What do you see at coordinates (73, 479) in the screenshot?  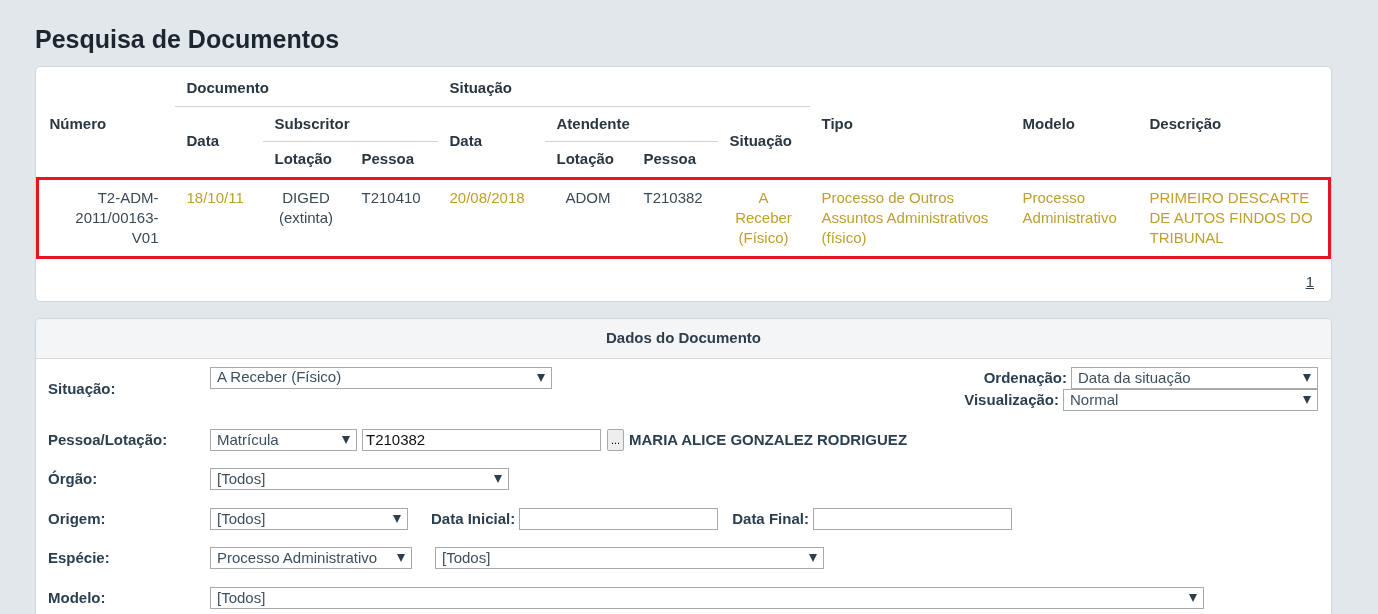 I see `field-label: Órgão:` at bounding box center [73, 479].